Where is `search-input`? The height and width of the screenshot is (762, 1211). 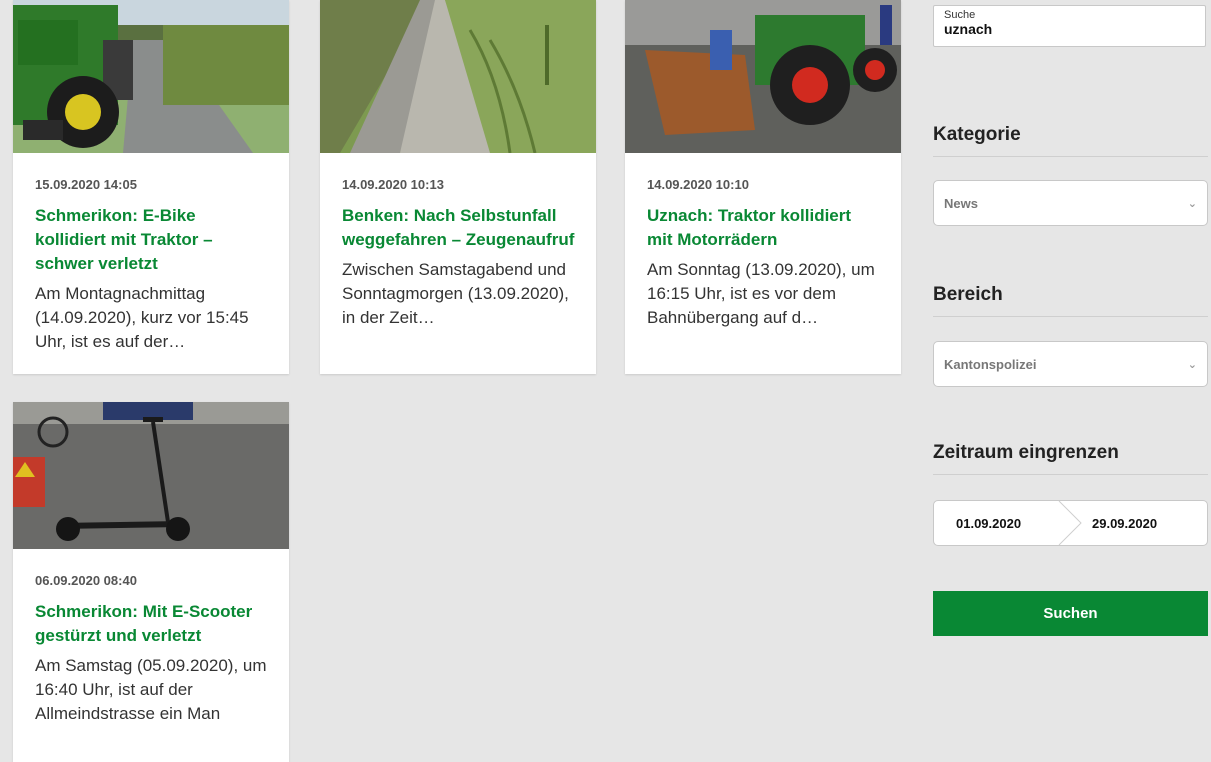 search-input is located at coordinates (1069, 29).